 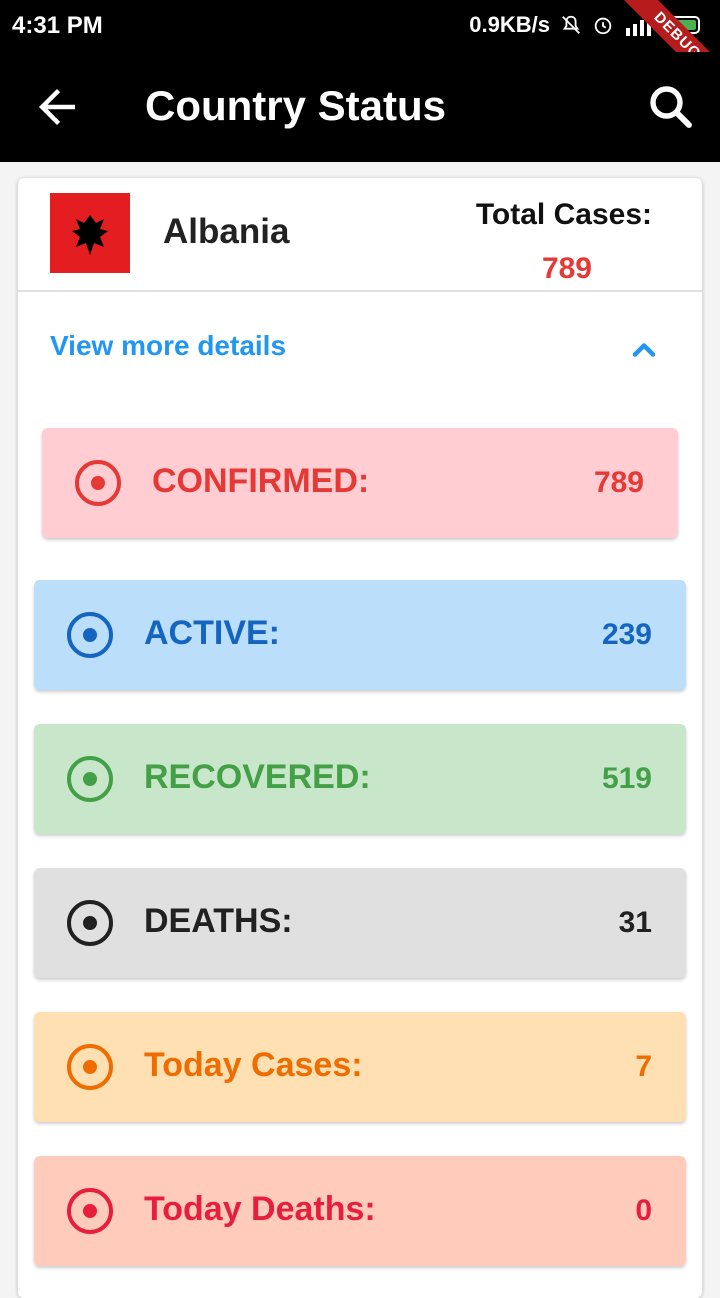 What do you see at coordinates (635, 922) in the screenshot?
I see `deaths-value: 31` at bounding box center [635, 922].